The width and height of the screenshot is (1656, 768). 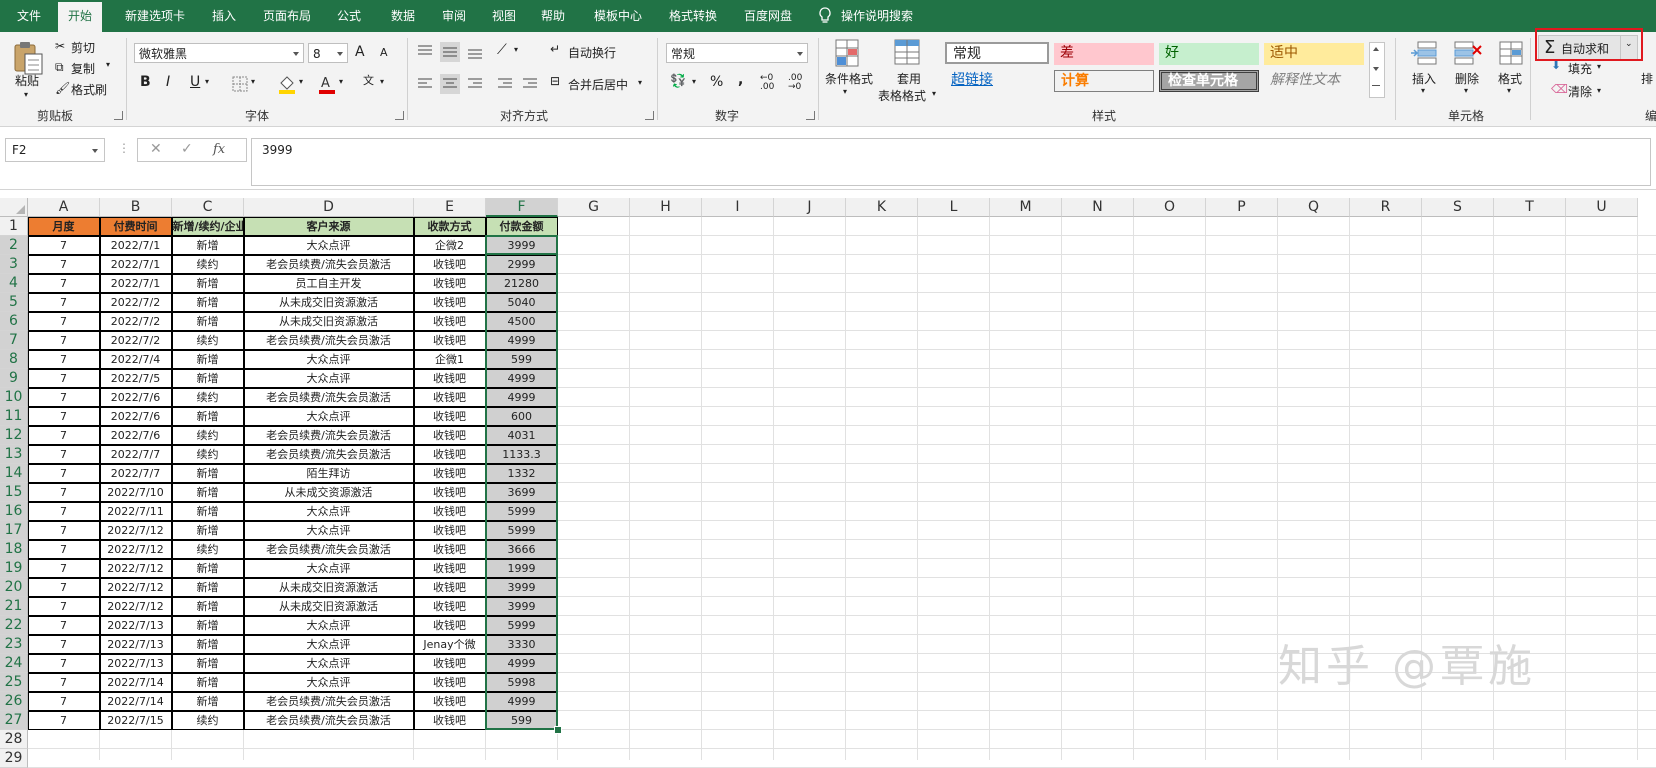 What do you see at coordinates (1511, 53) in the screenshot?
I see `format-cells-icon` at bounding box center [1511, 53].